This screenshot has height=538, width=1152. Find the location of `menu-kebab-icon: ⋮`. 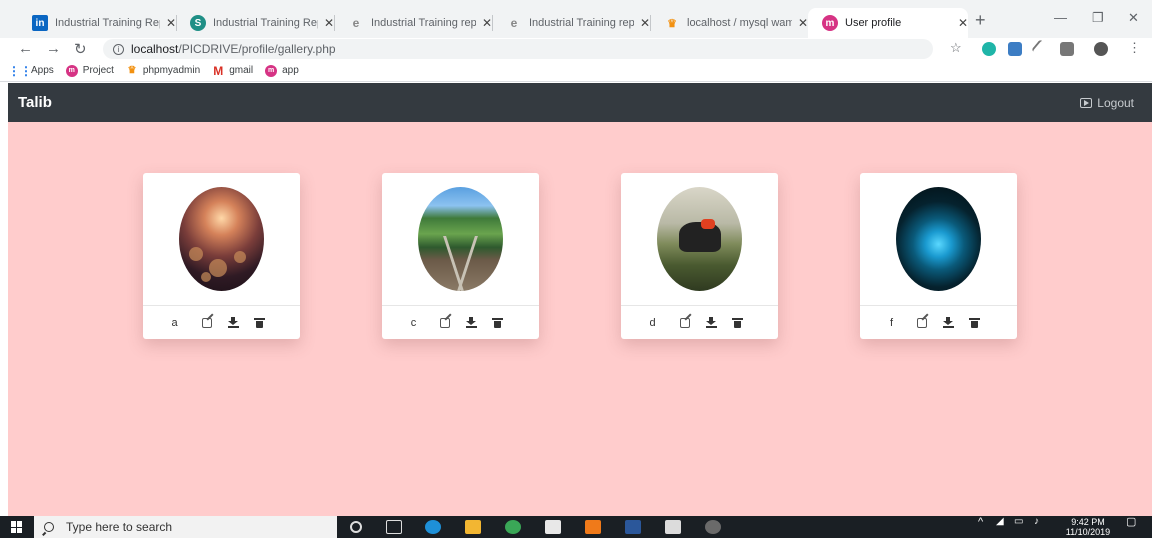

menu-kebab-icon: ⋮ is located at coordinates (1134, 48).